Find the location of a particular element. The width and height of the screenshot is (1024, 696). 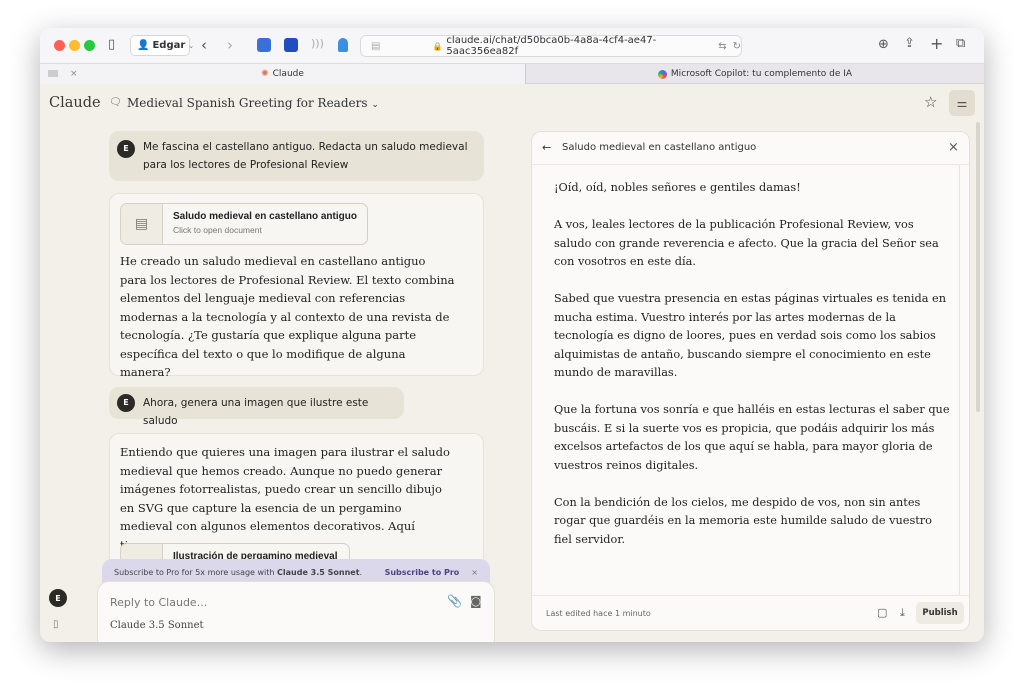

downloads-icon: ⊕ is located at coordinates (883, 44).